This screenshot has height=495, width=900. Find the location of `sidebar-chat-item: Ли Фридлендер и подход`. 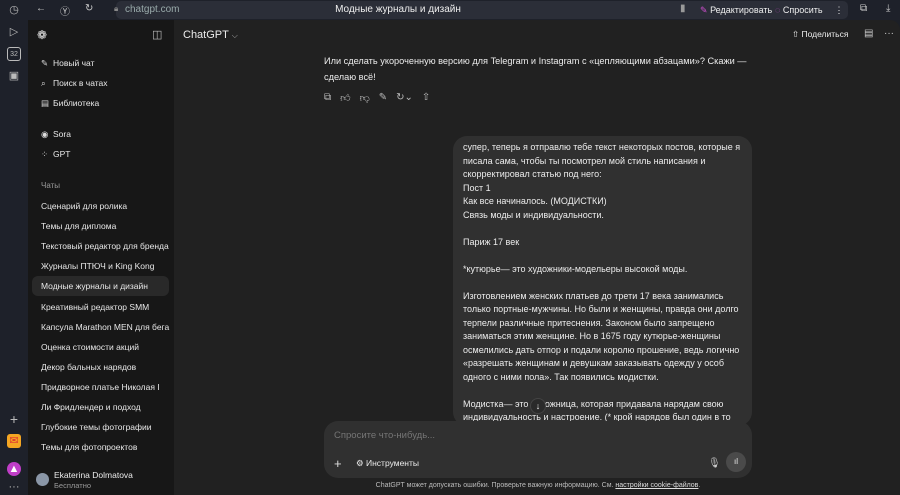

sidebar-chat-item: Ли Фридлендер и подход is located at coordinates (100, 407).